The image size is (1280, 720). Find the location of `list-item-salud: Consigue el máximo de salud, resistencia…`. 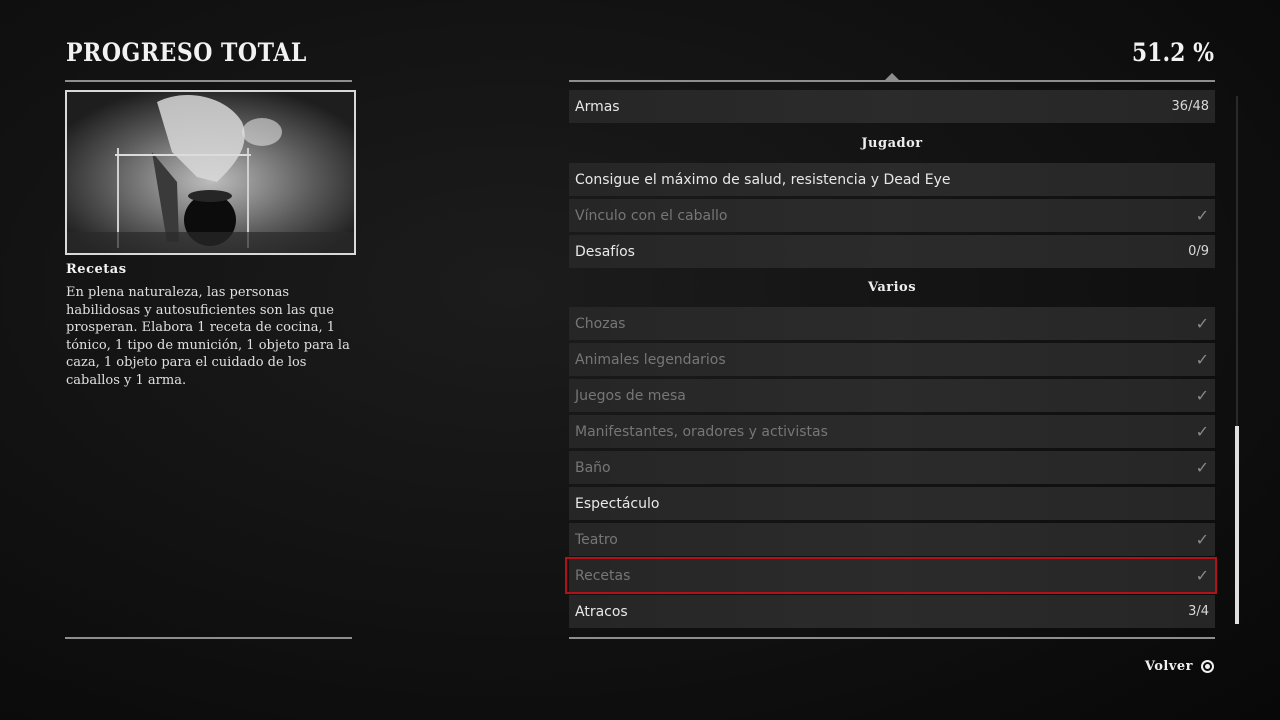

list-item-salud: Consigue el máximo de salud, resistencia… is located at coordinates (892, 179).